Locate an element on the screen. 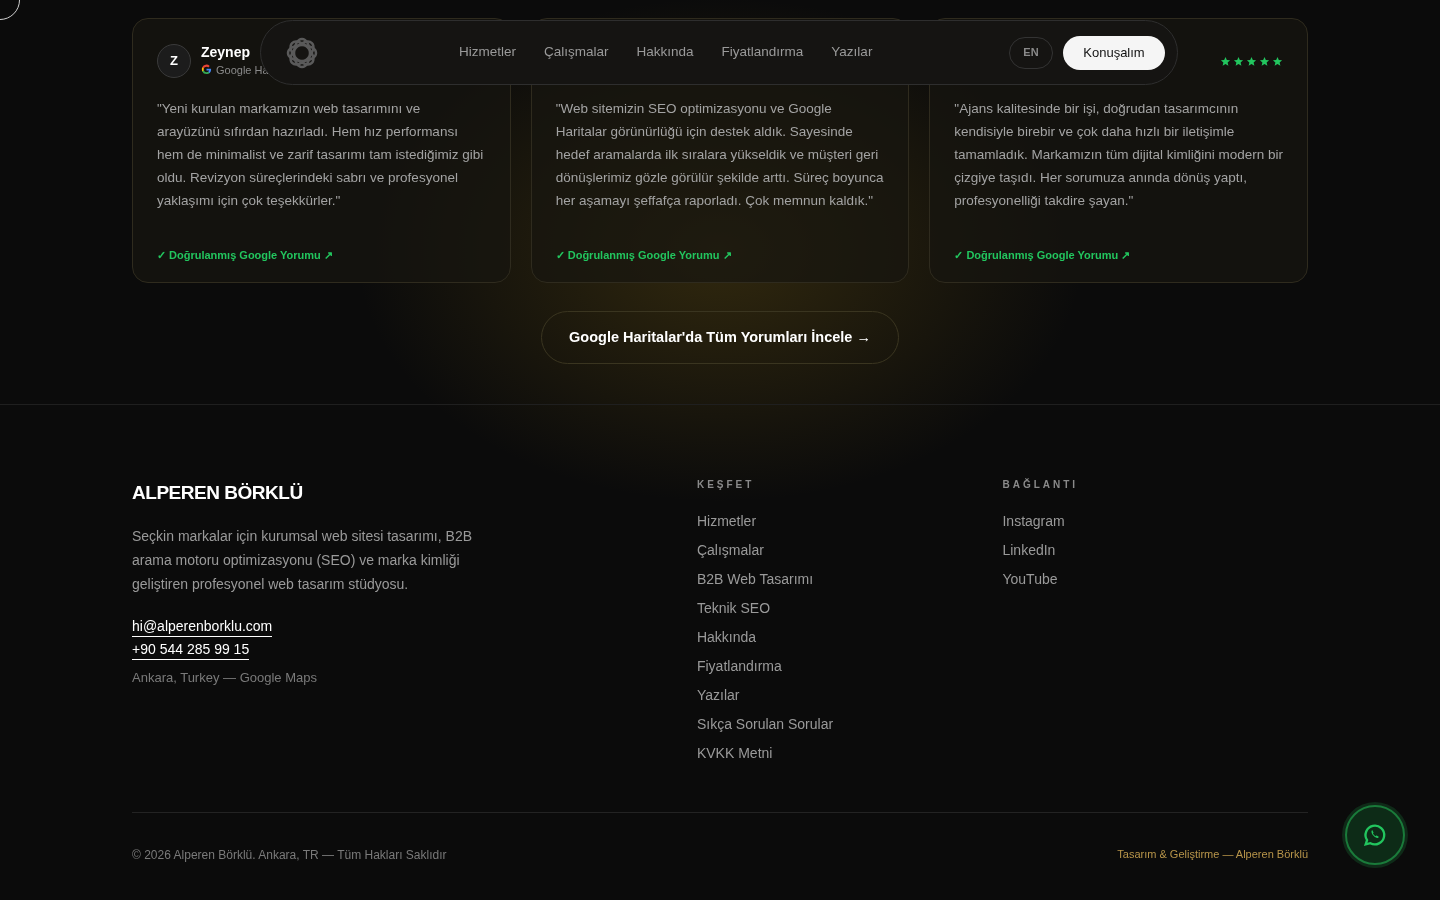 Image resolution: width=1440 pixels, height=900 pixels. email-link: hi@alperenborklu.com is located at coordinates (202, 626).